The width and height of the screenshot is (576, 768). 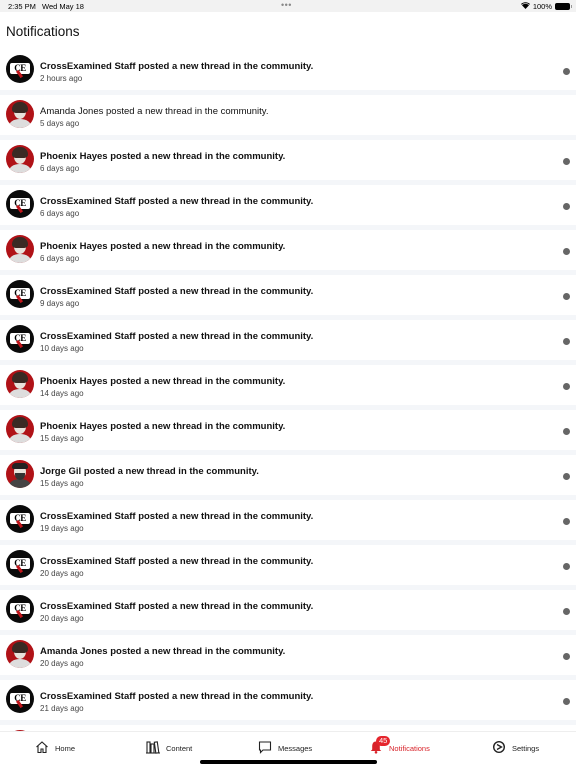 I want to click on notification-time: 21 days ago, so click(x=62, y=708).